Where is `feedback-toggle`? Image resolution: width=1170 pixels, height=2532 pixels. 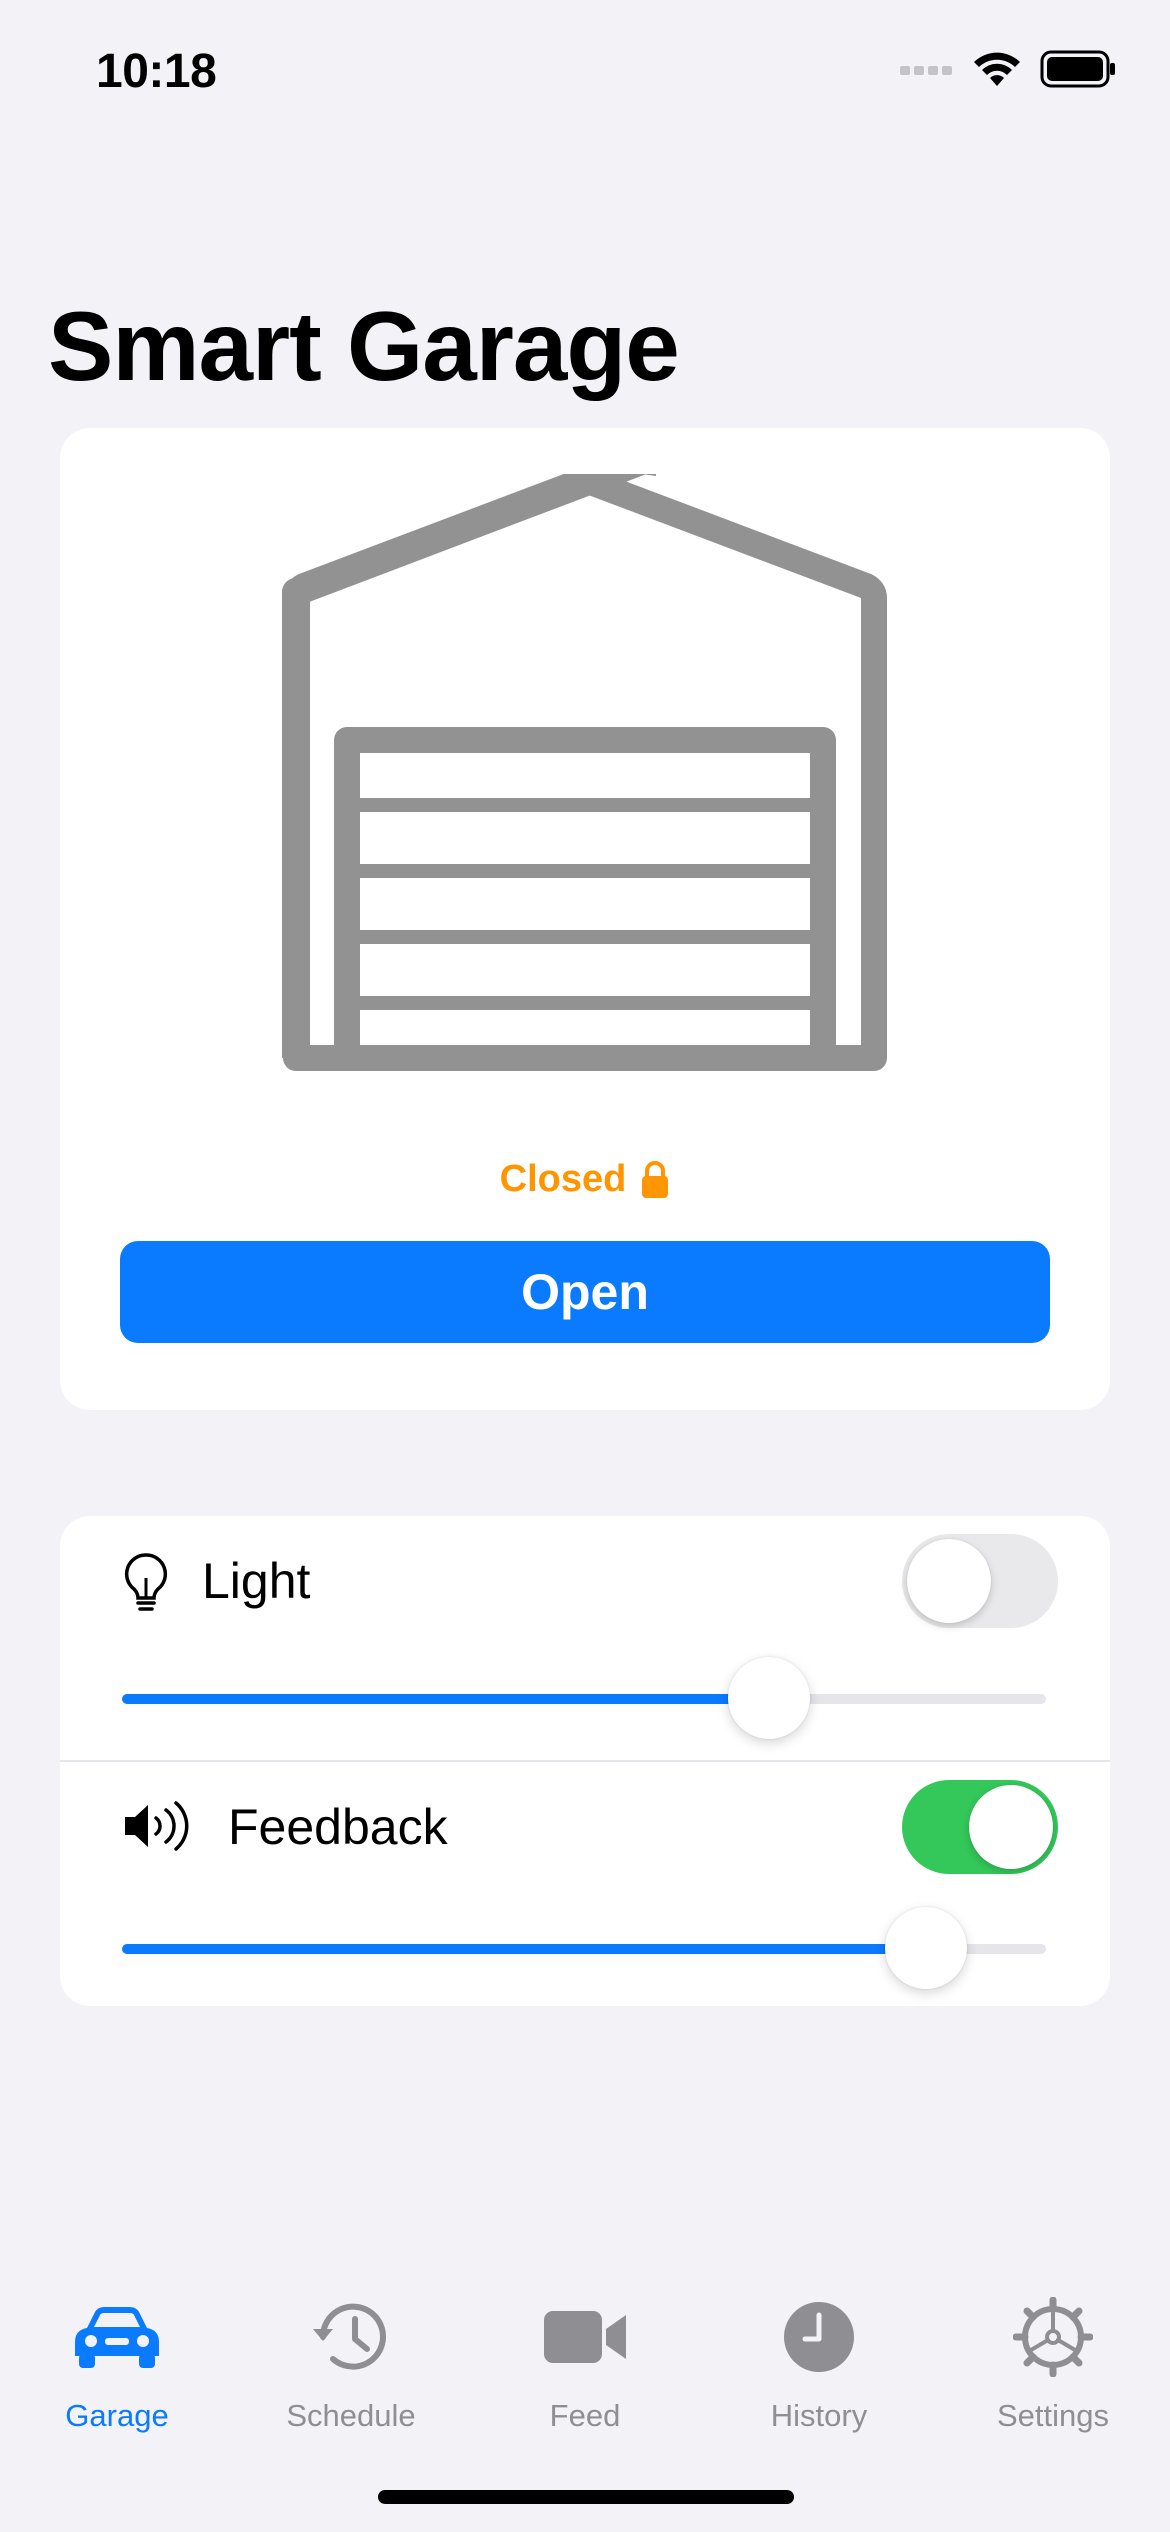 feedback-toggle is located at coordinates (980, 1827).